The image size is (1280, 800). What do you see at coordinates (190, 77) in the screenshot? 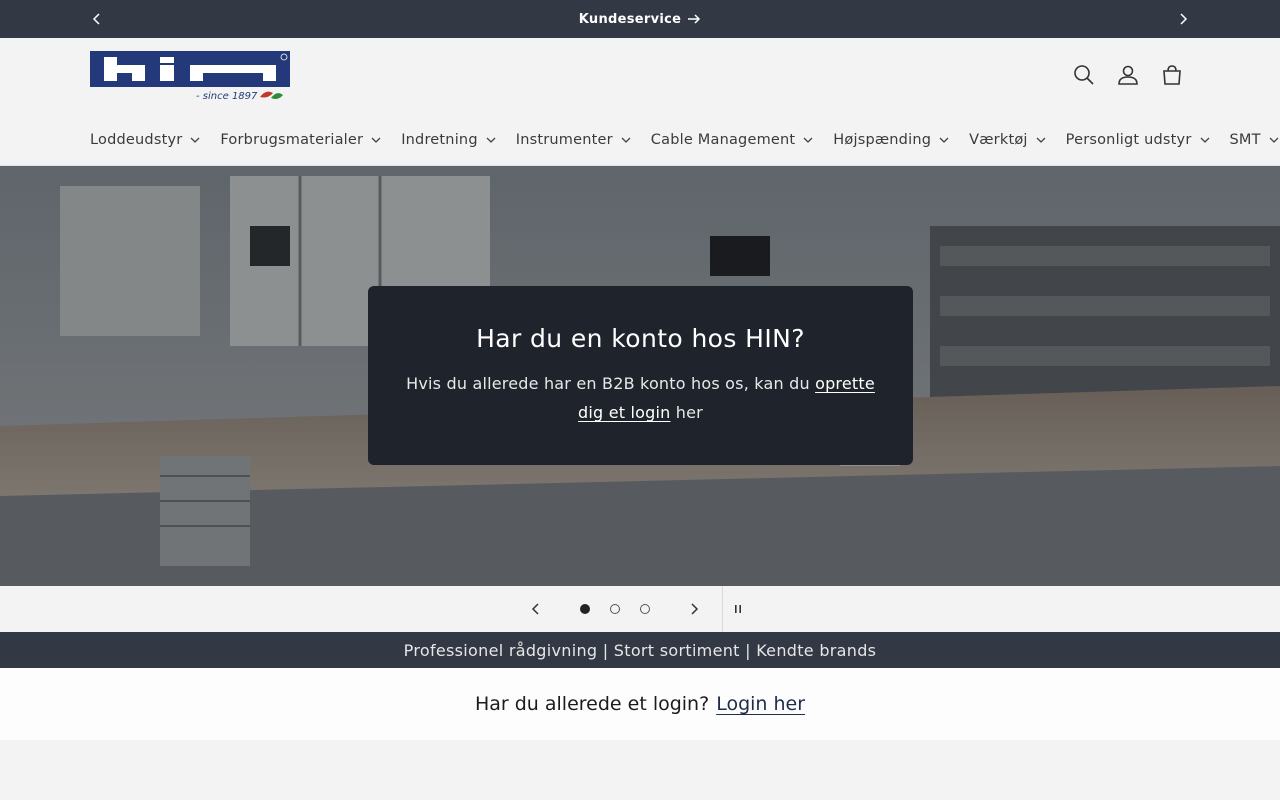
I see `hin-logo: - since 1897` at bounding box center [190, 77].